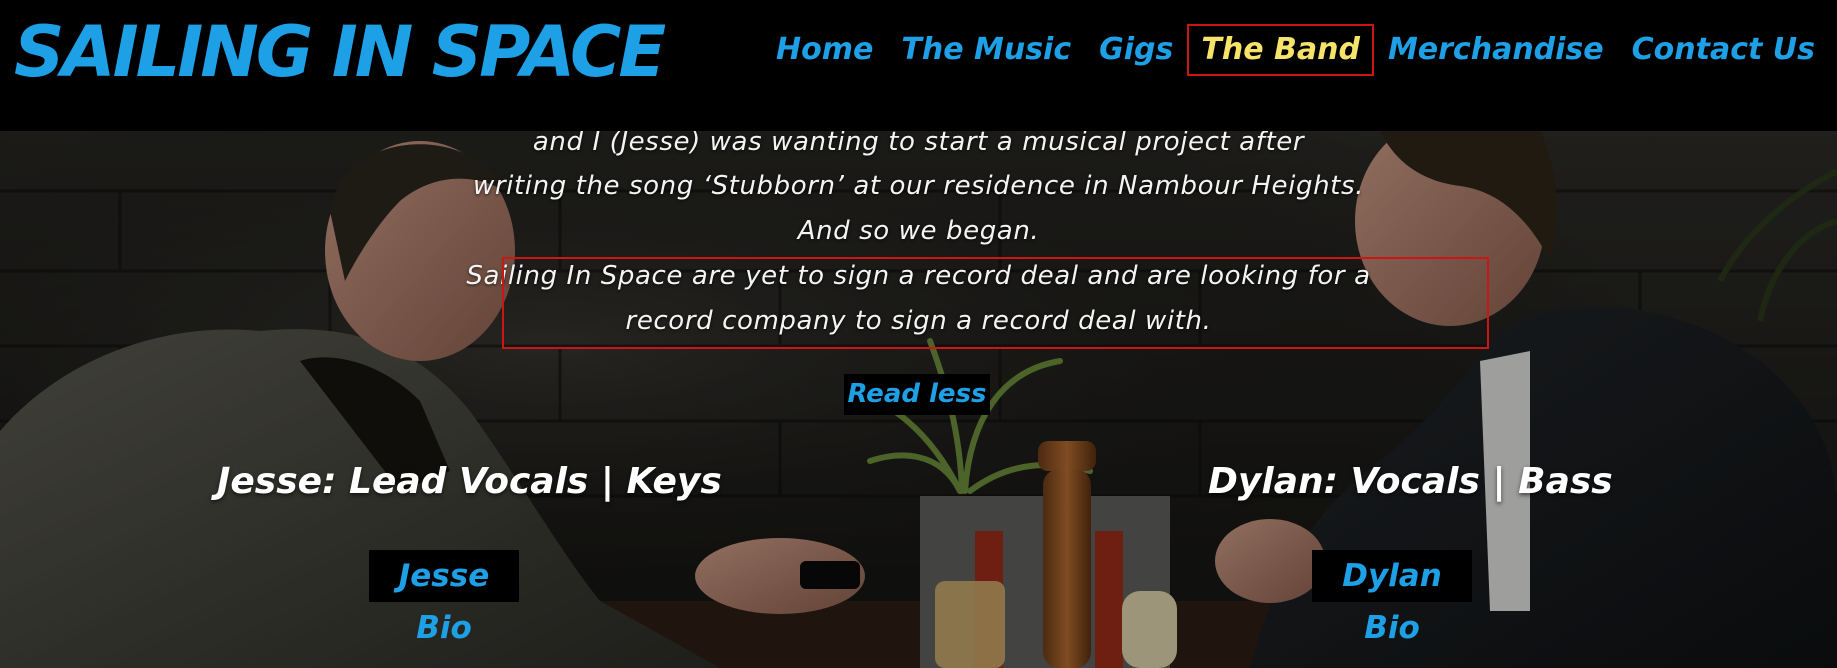 Image resolution: width=1837 pixels, height=668 pixels. What do you see at coordinates (340, 52) in the screenshot?
I see `site-logo: SAILING IN SPACE` at bounding box center [340, 52].